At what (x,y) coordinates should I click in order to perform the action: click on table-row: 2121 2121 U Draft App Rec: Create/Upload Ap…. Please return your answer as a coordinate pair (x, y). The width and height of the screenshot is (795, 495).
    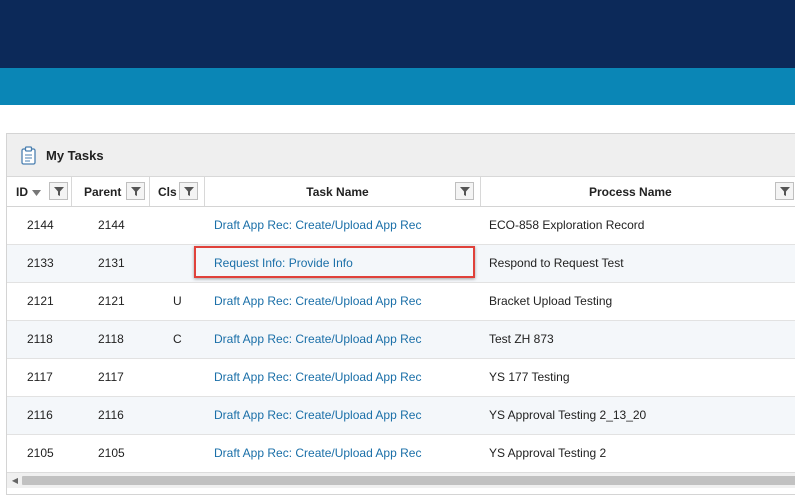
    Looking at the image, I should click on (401, 302).